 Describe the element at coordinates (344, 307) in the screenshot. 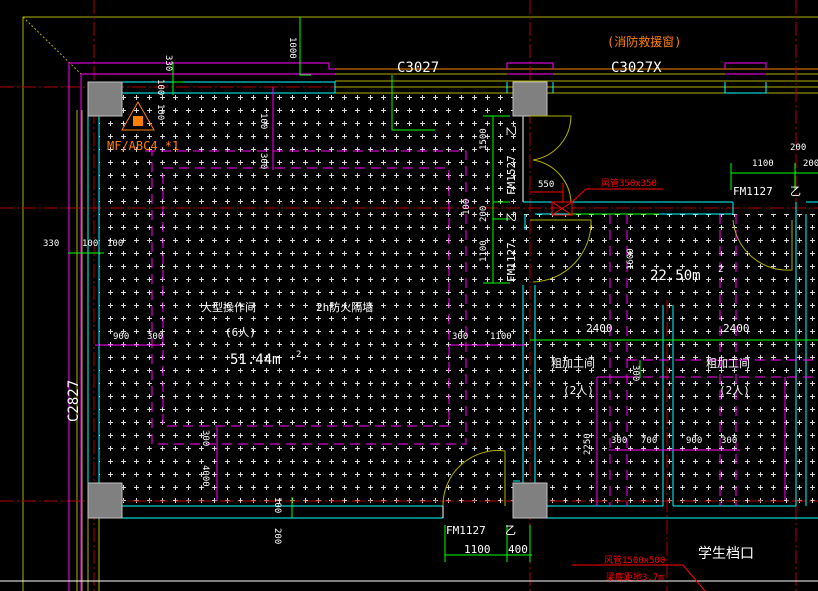

I see `firewall-note: 2h防火隔墙` at that location.